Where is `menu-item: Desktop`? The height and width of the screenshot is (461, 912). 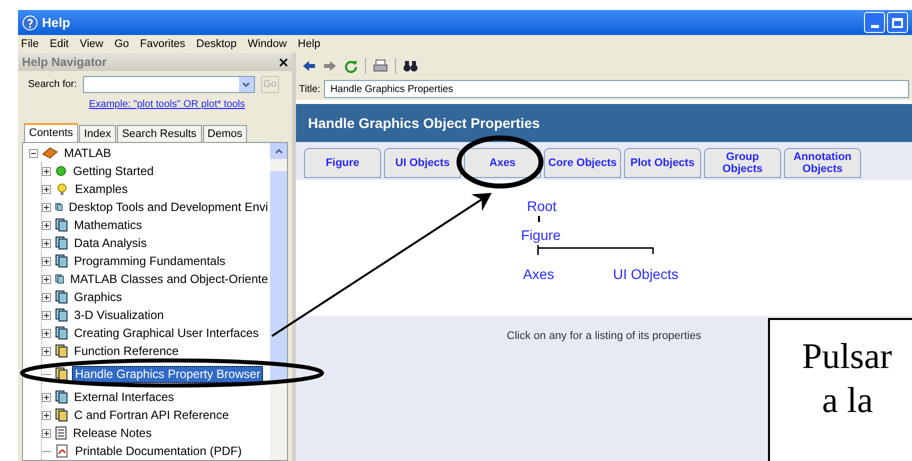
menu-item: Desktop is located at coordinates (216, 44).